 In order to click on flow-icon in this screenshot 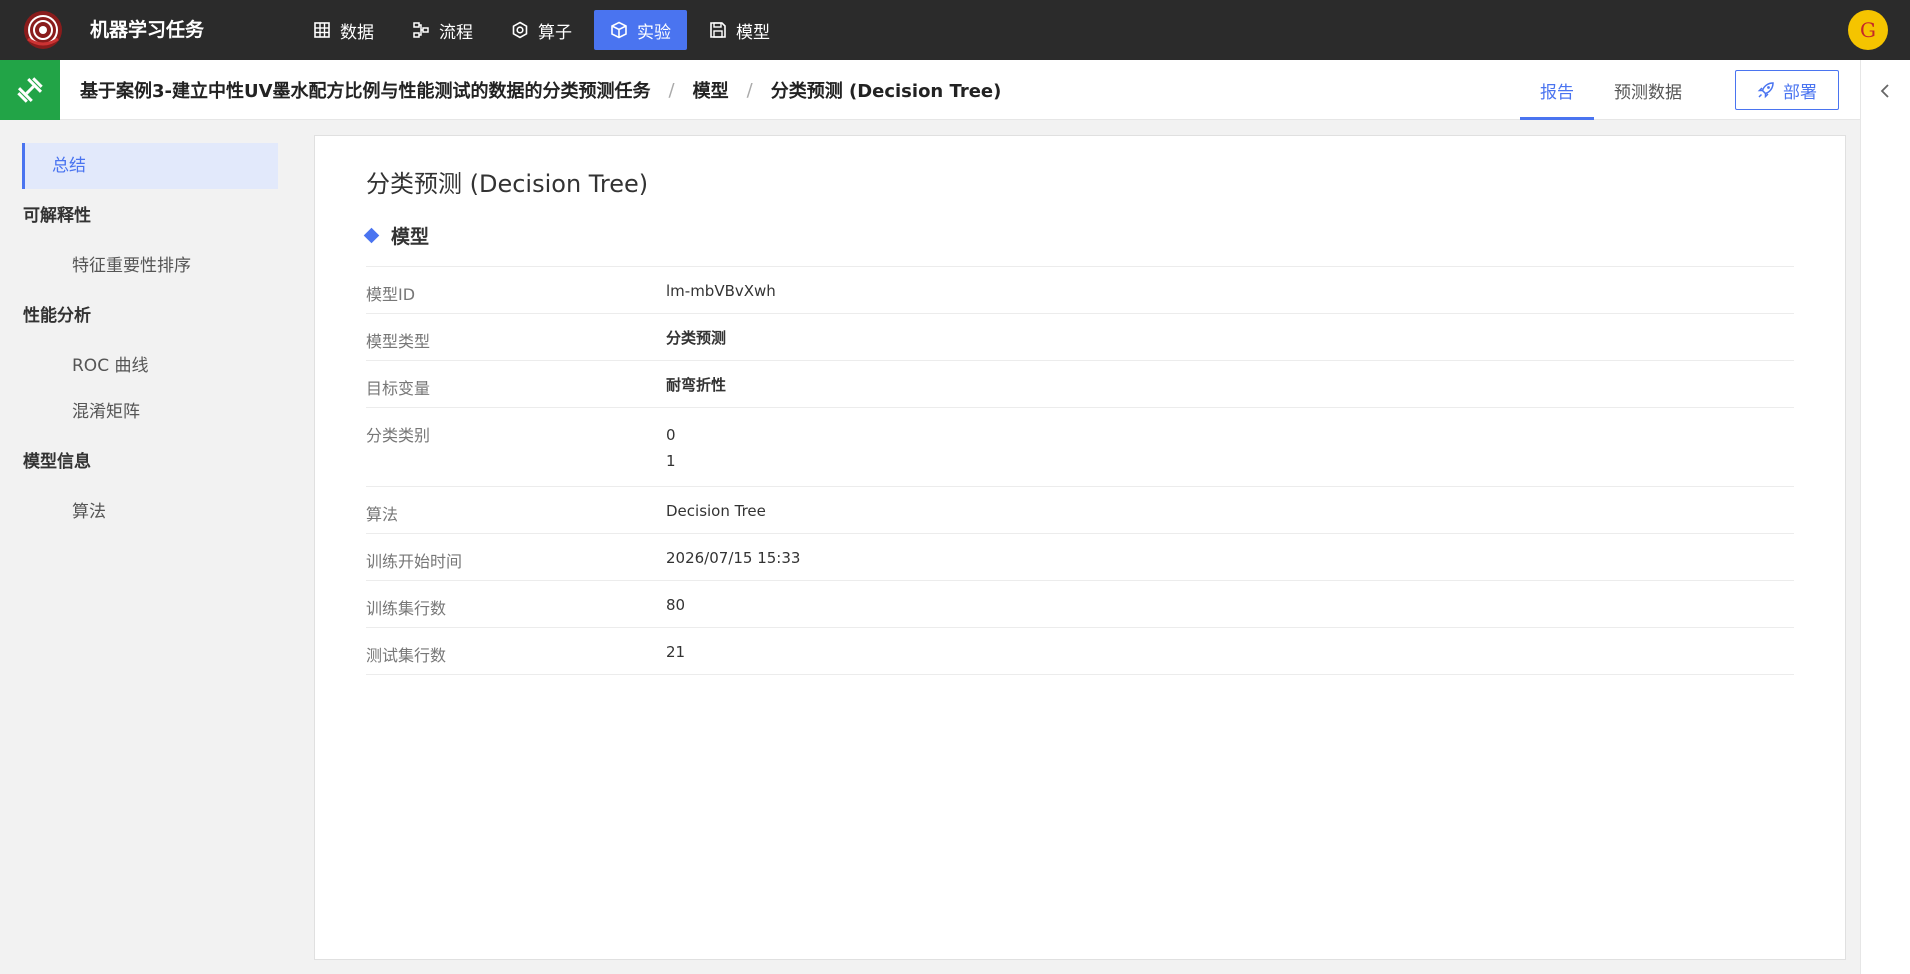, I will do `click(421, 30)`.